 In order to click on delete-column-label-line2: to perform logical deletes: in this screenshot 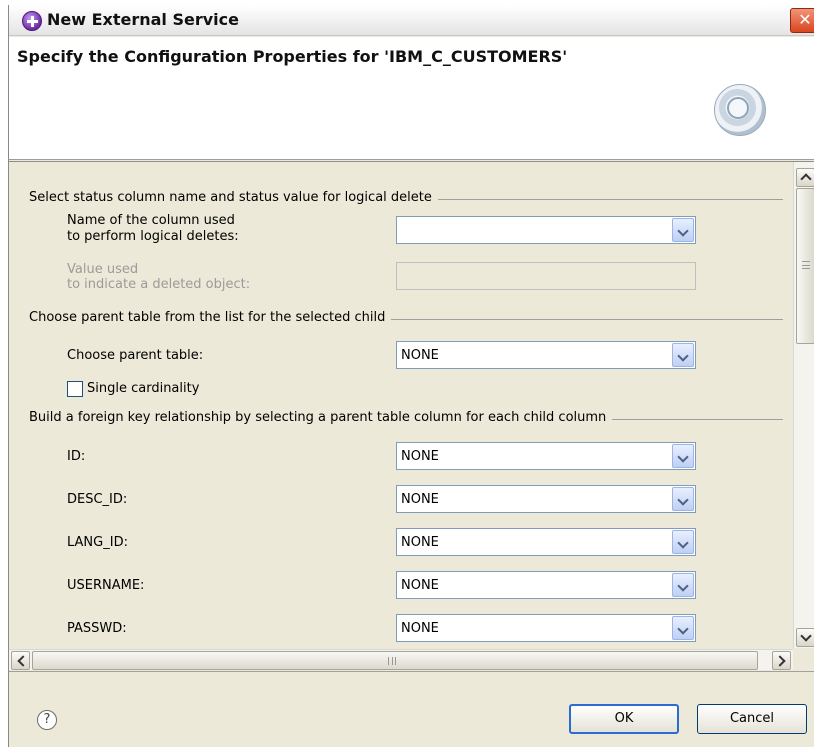, I will do `click(153, 236)`.